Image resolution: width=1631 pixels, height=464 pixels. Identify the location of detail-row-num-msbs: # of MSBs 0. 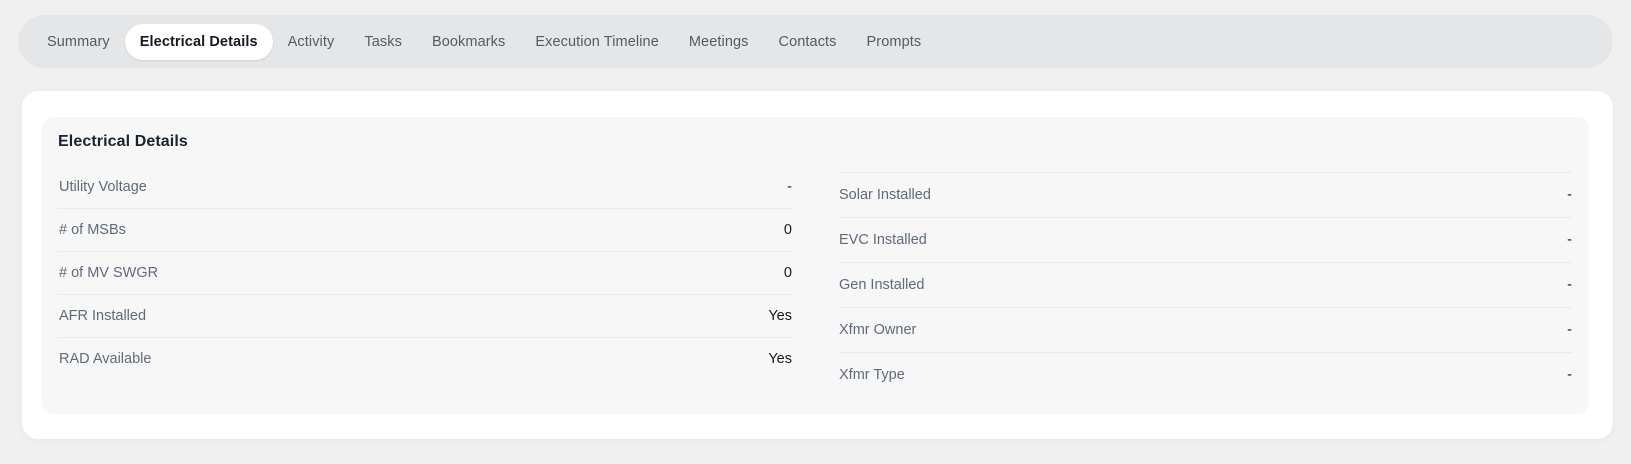
(425, 230).